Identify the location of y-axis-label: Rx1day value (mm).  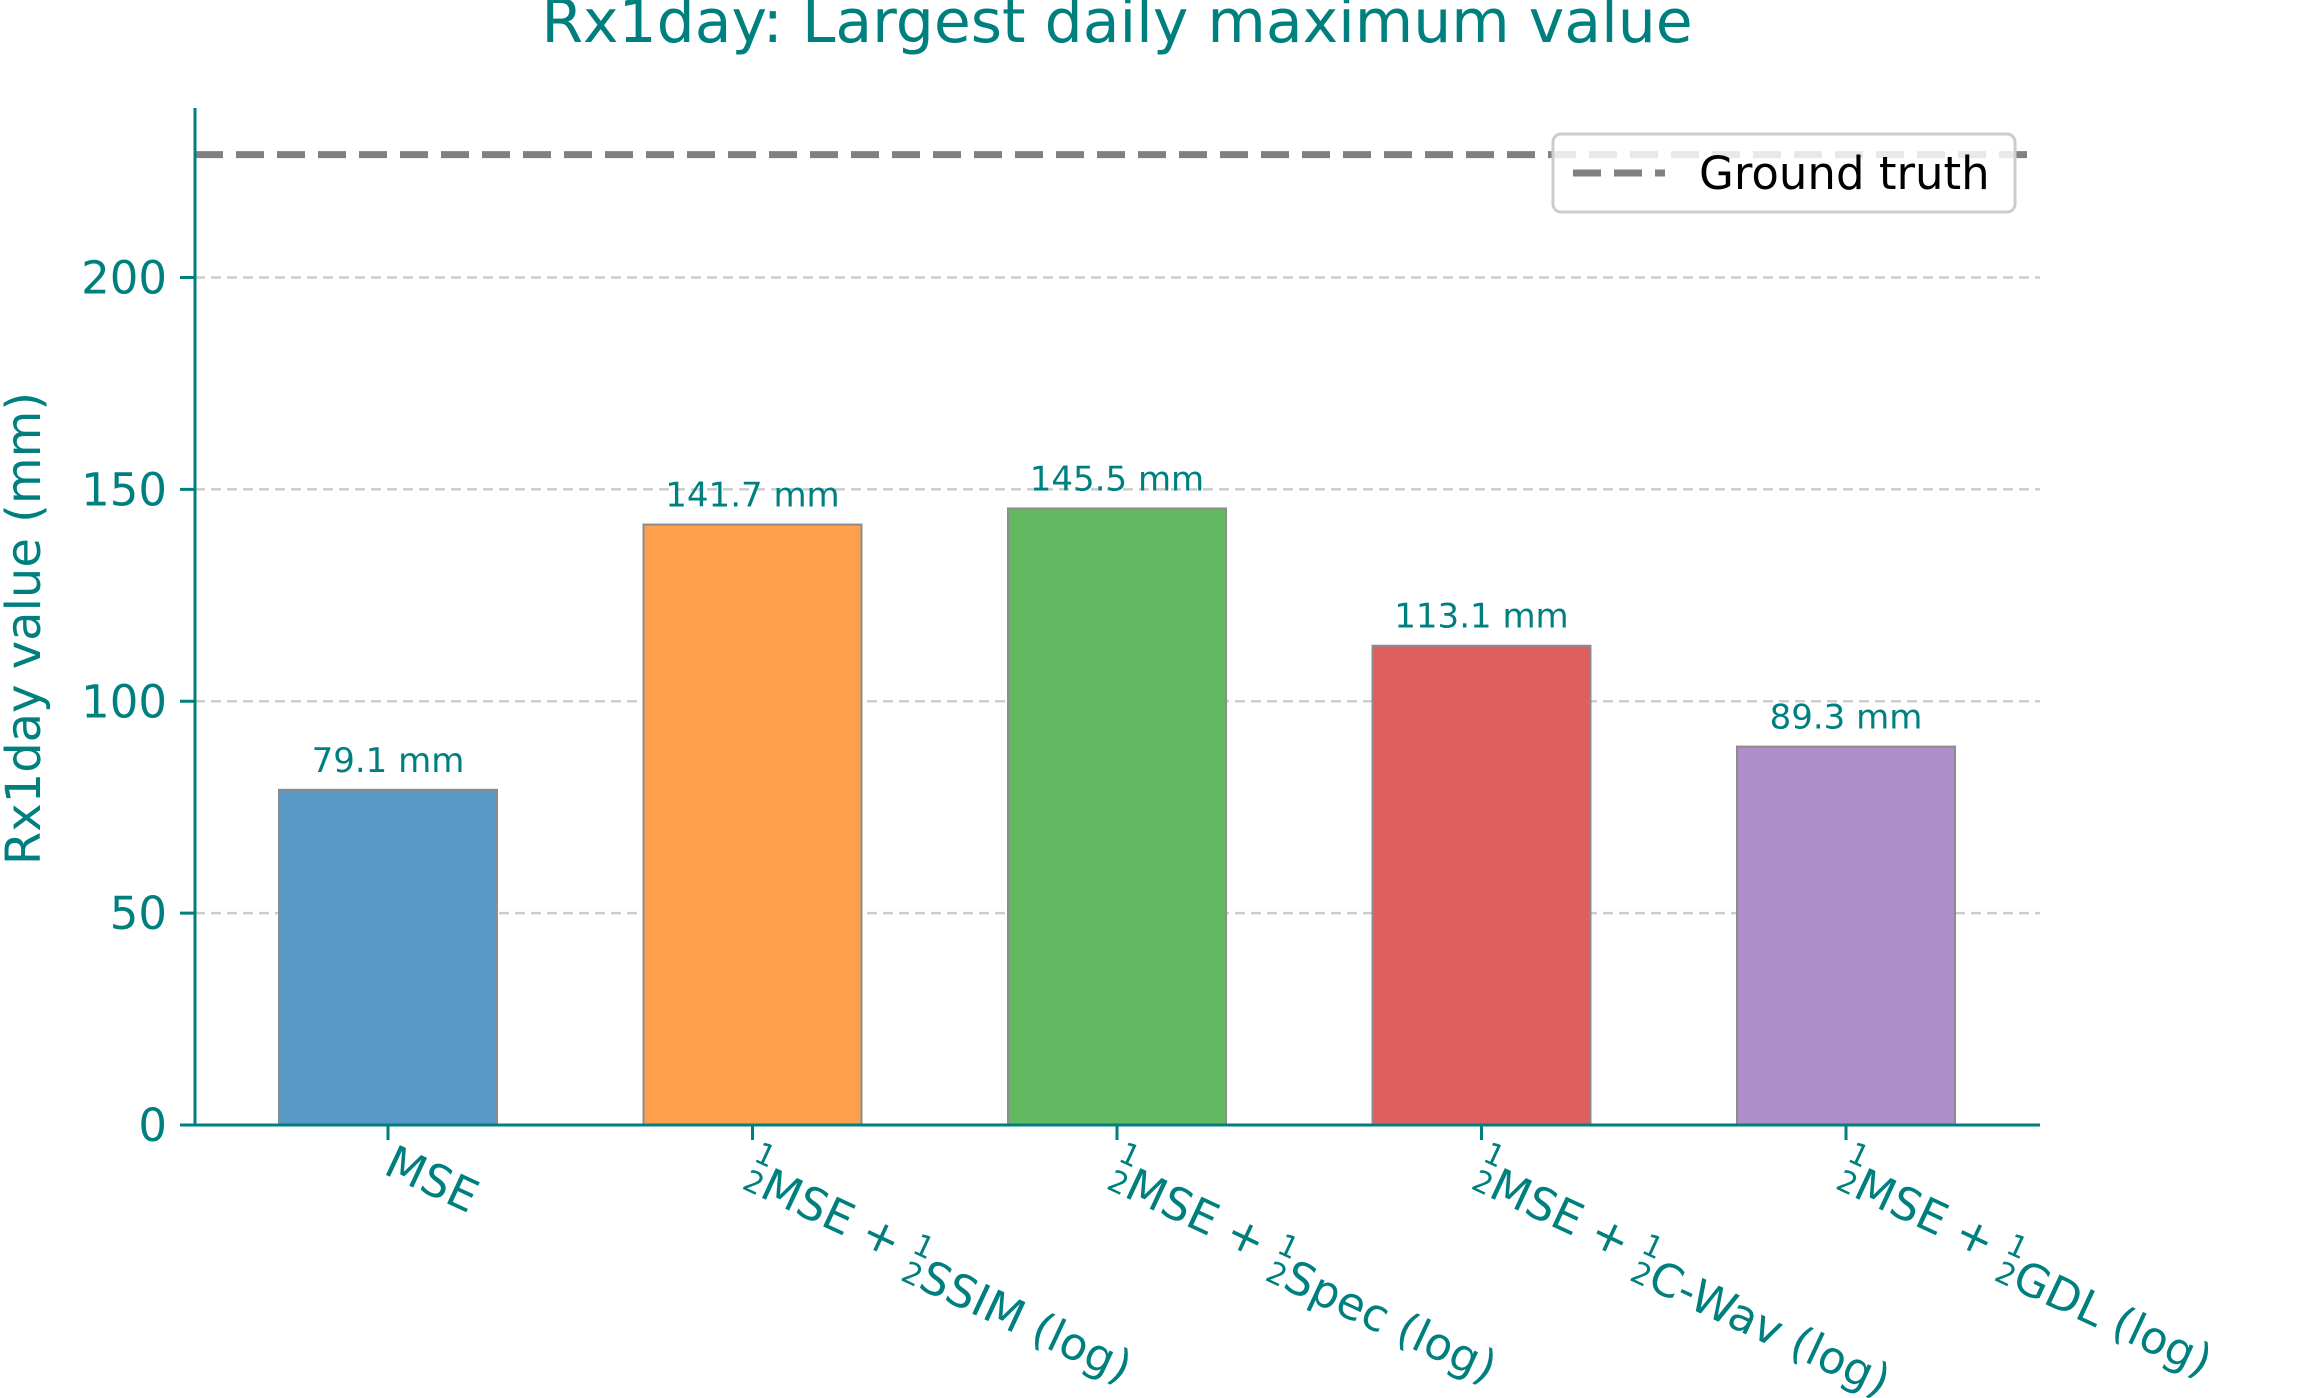
(26, 628).